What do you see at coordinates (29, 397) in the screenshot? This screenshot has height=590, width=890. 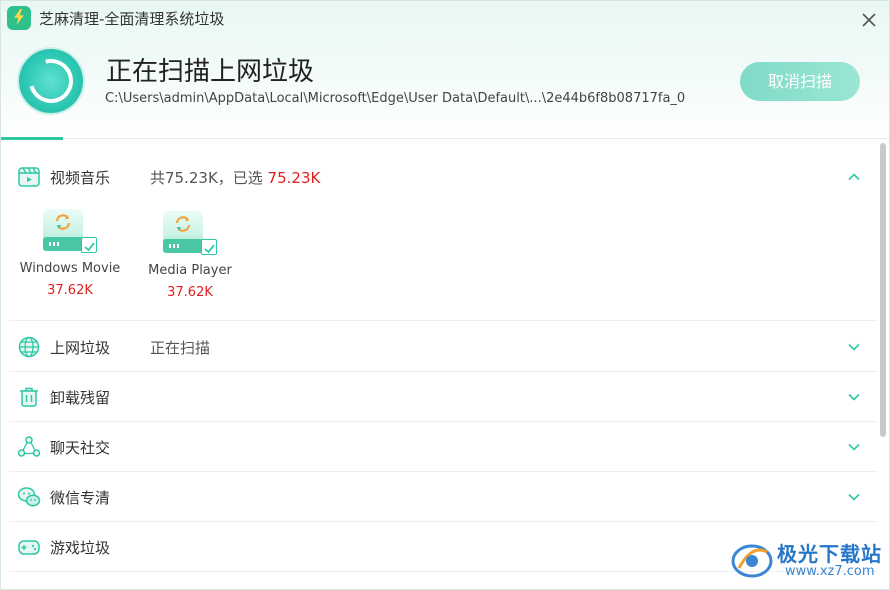 I see `trash-icon` at bounding box center [29, 397].